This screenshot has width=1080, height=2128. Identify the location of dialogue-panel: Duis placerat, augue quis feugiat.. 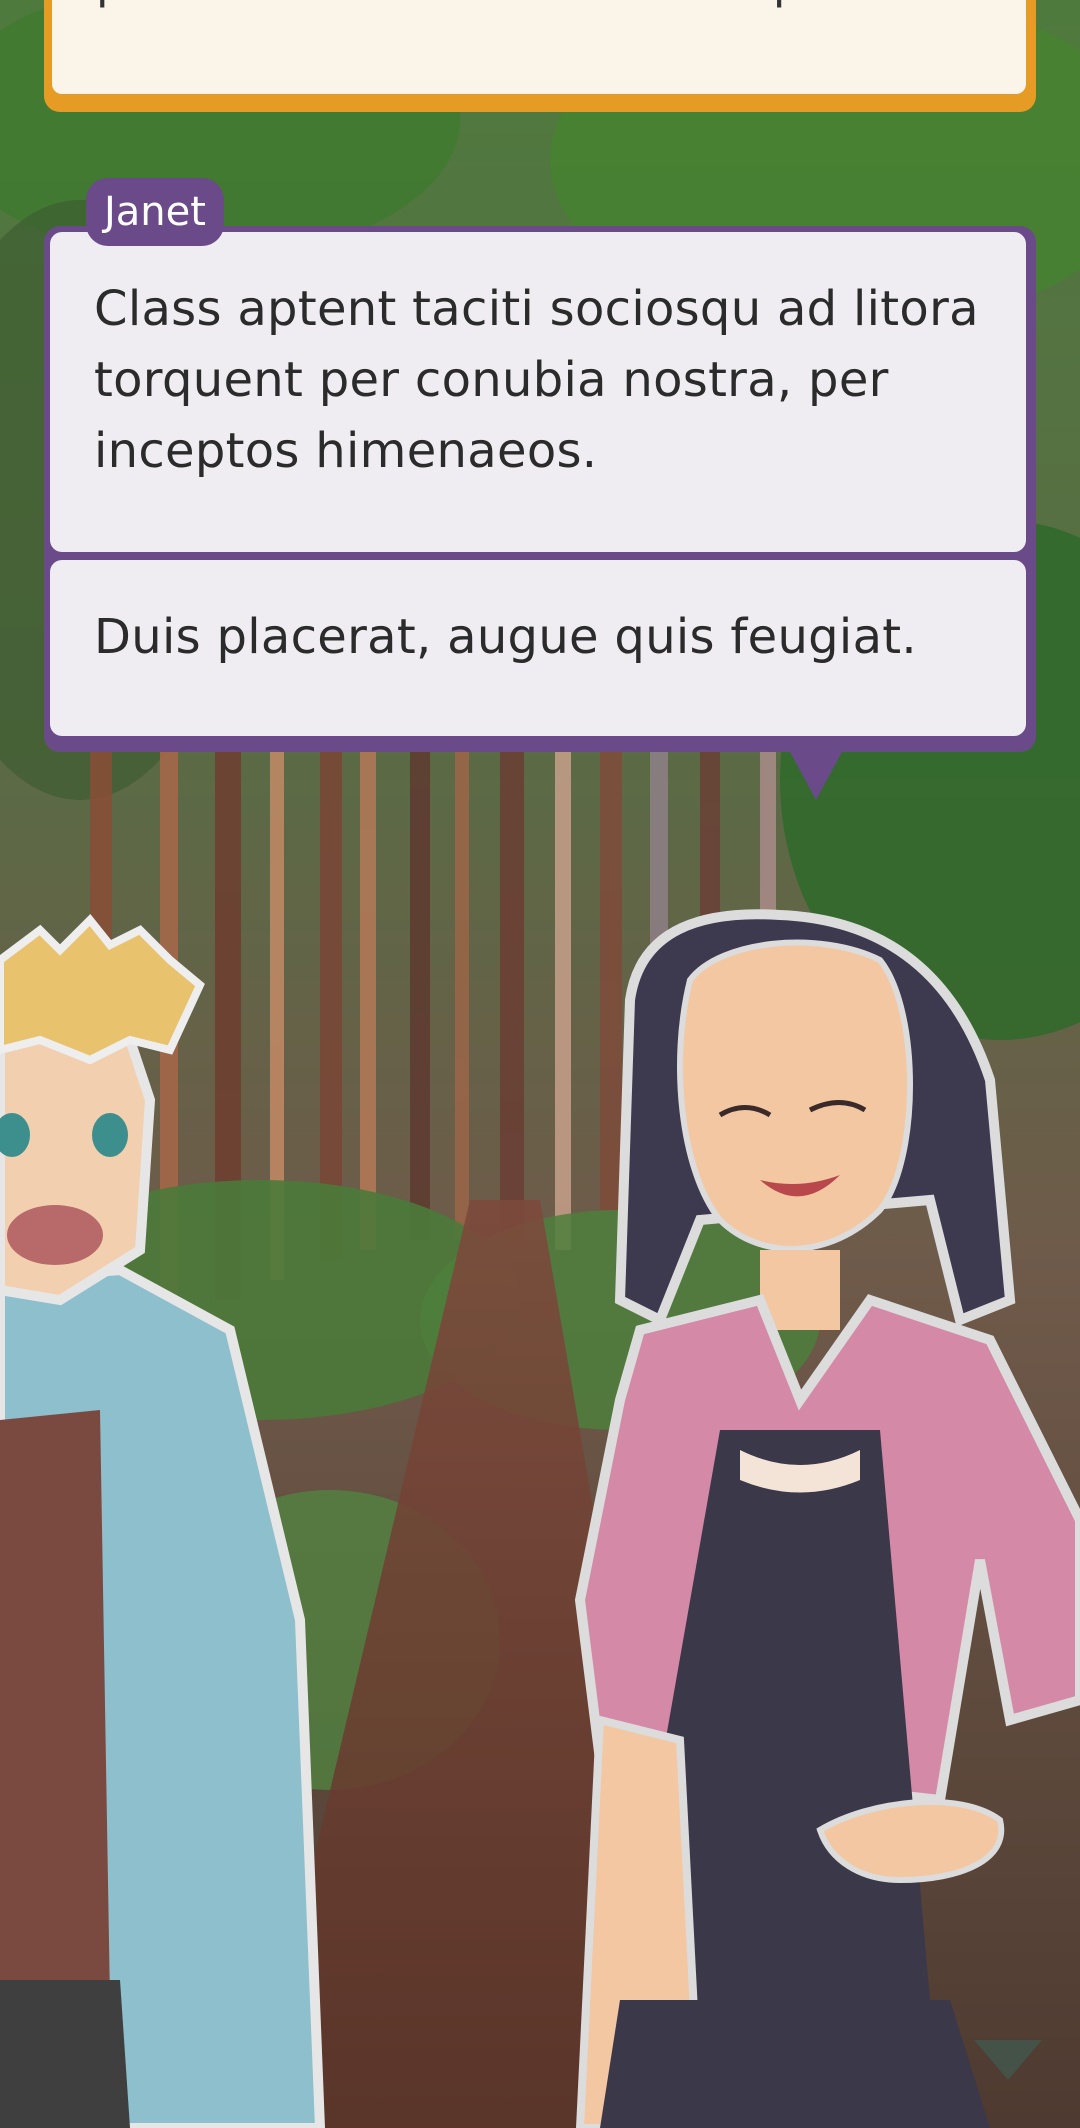
(538, 648).